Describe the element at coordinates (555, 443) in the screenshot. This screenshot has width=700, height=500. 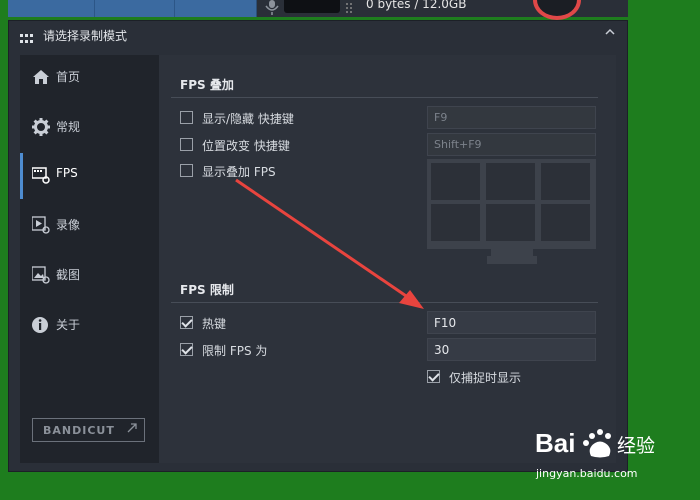
I see `svg-text: Bai` at that location.